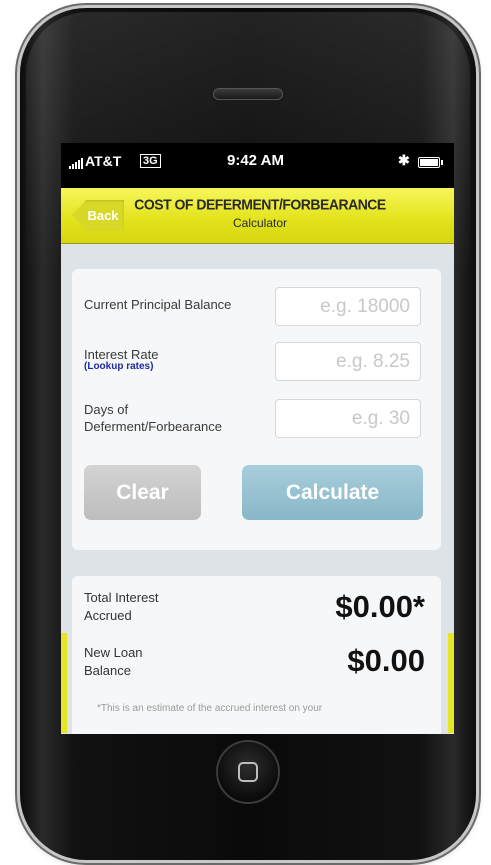  What do you see at coordinates (107, 670) in the screenshot?
I see `new-balance-label-line2: Balance` at bounding box center [107, 670].